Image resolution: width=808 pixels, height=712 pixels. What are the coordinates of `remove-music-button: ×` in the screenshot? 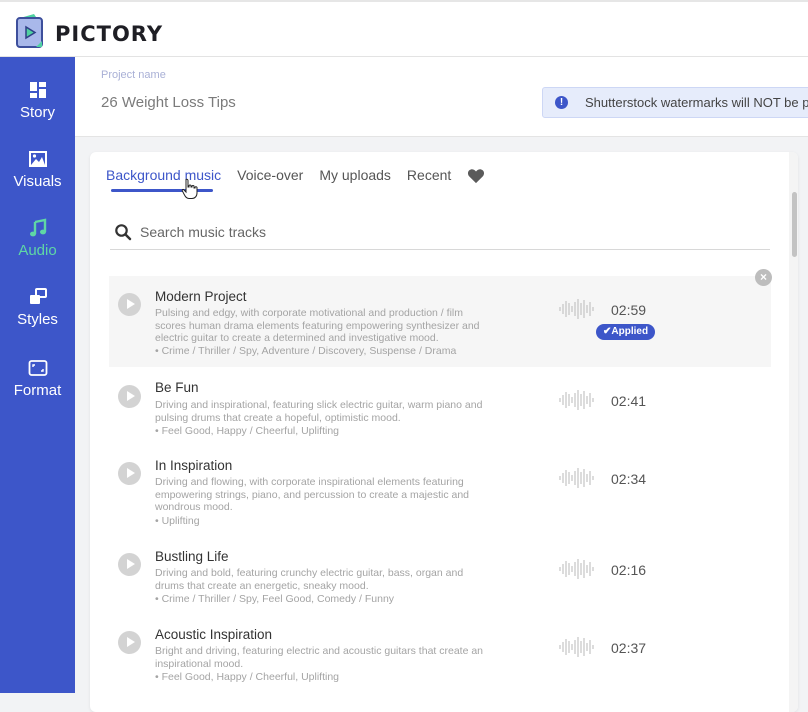 It's located at (763, 277).